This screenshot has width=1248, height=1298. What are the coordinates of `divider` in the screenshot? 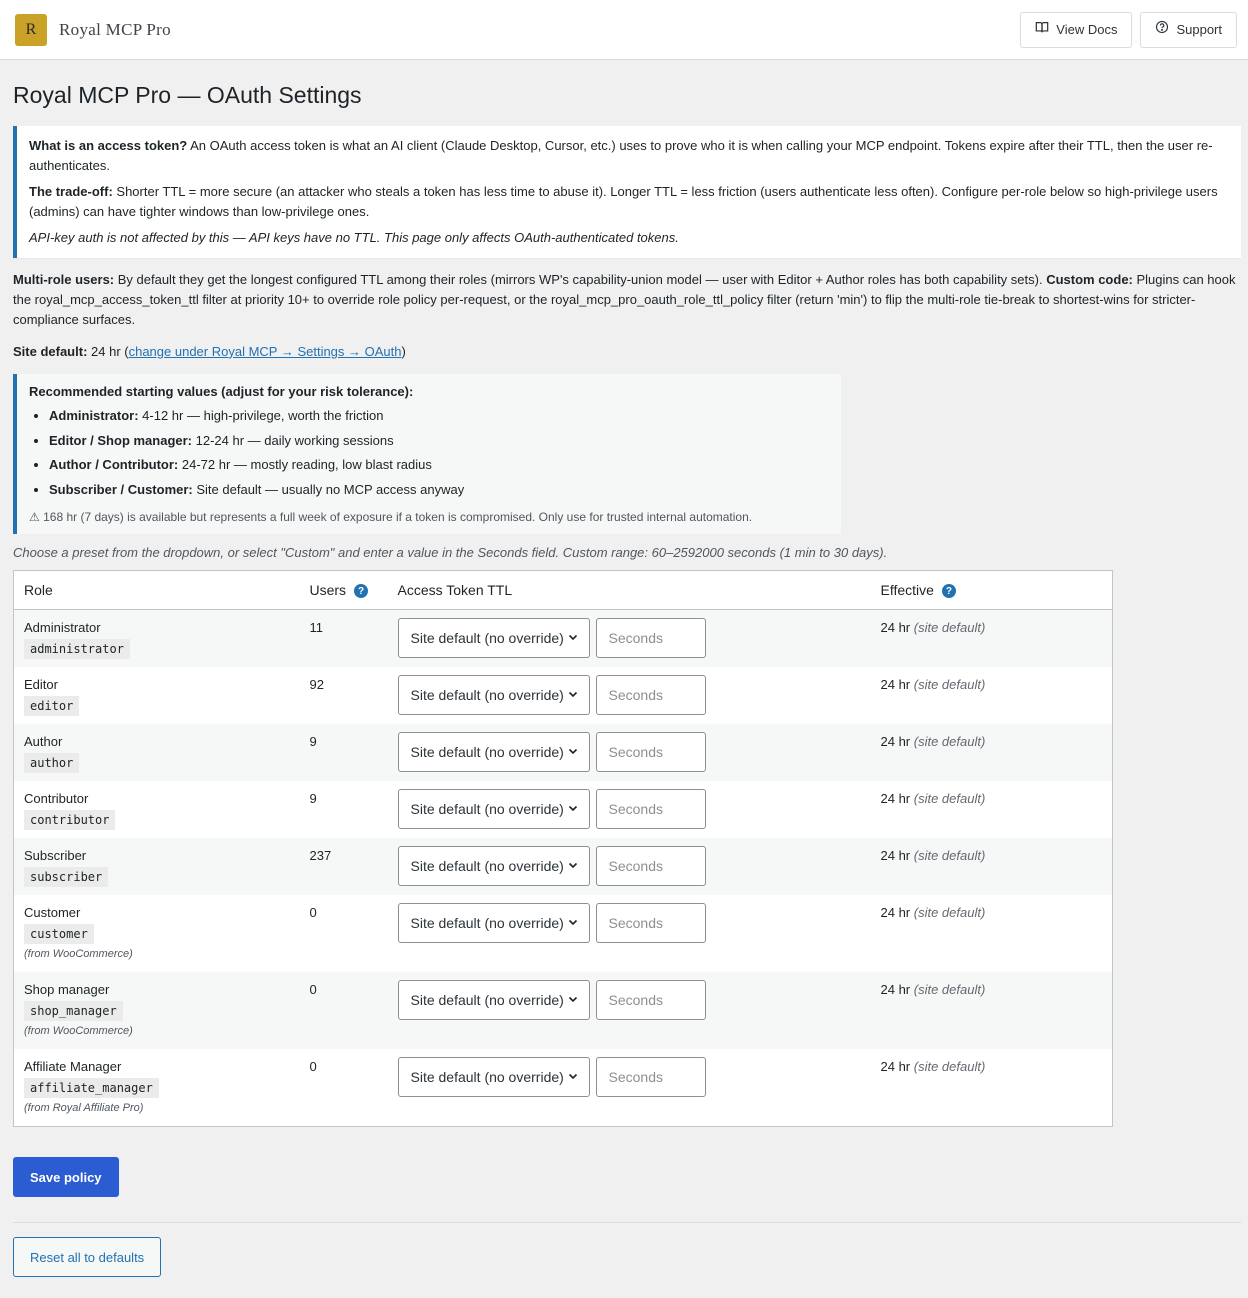 It's located at (627, 1223).